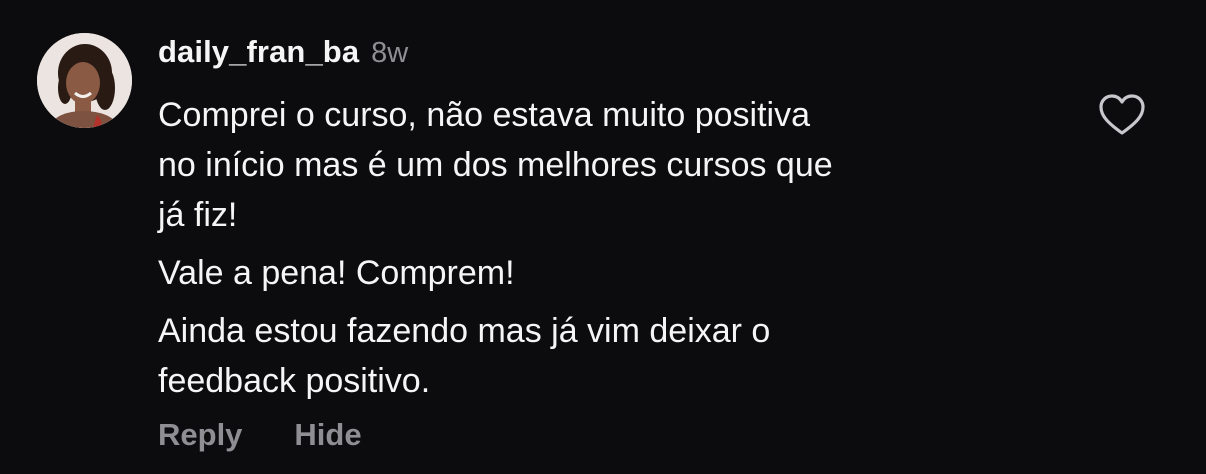 The image size is (1206, 474). I want to click on timestamp: 8w, so click(390, 53).